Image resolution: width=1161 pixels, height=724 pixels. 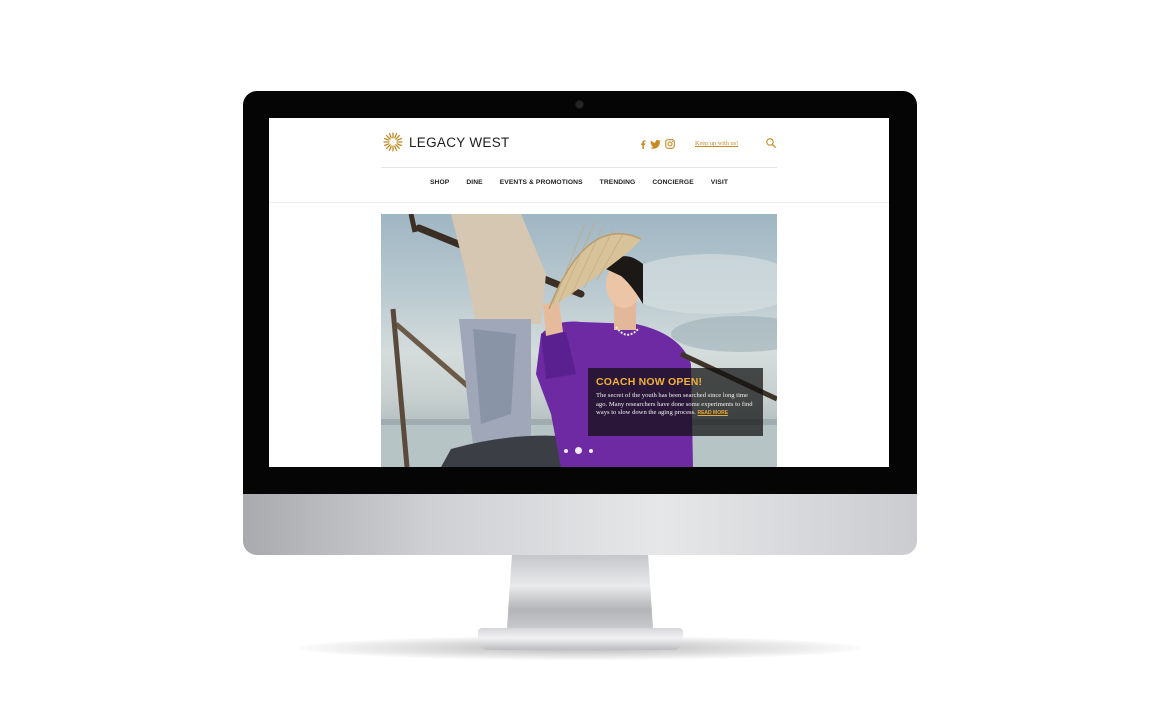 What do you see at coordinates (670, 144) in the screenshot?
I see `instagram-icon` at bounding box center [670, 144].